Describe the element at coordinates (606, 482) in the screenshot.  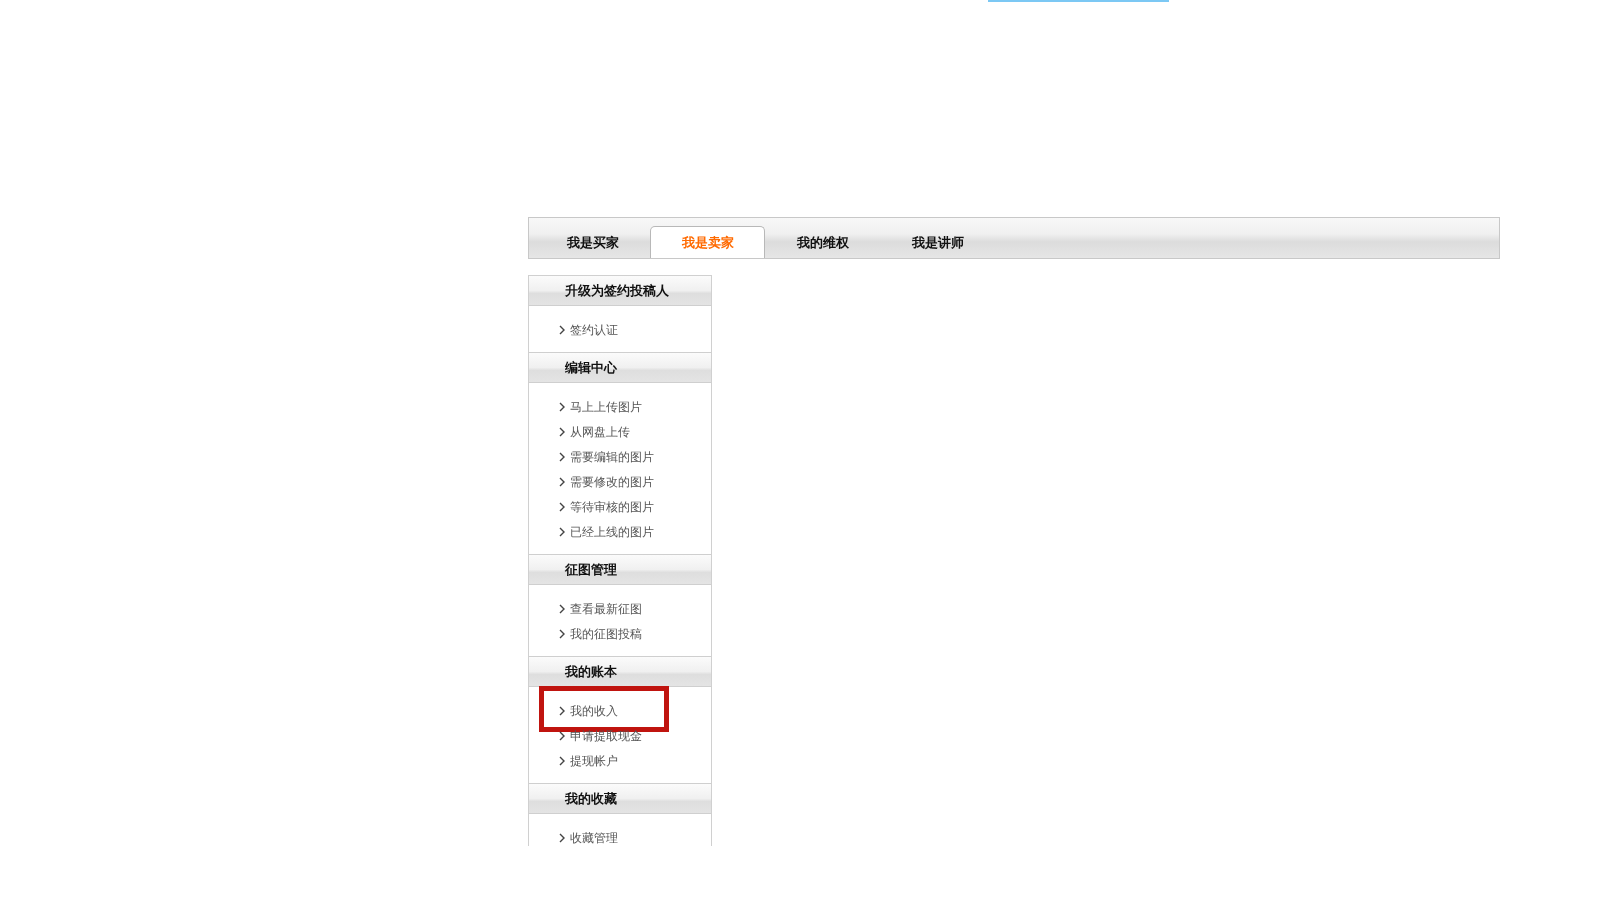
I see `sidebar-link: 需要修改的图片` at that location.